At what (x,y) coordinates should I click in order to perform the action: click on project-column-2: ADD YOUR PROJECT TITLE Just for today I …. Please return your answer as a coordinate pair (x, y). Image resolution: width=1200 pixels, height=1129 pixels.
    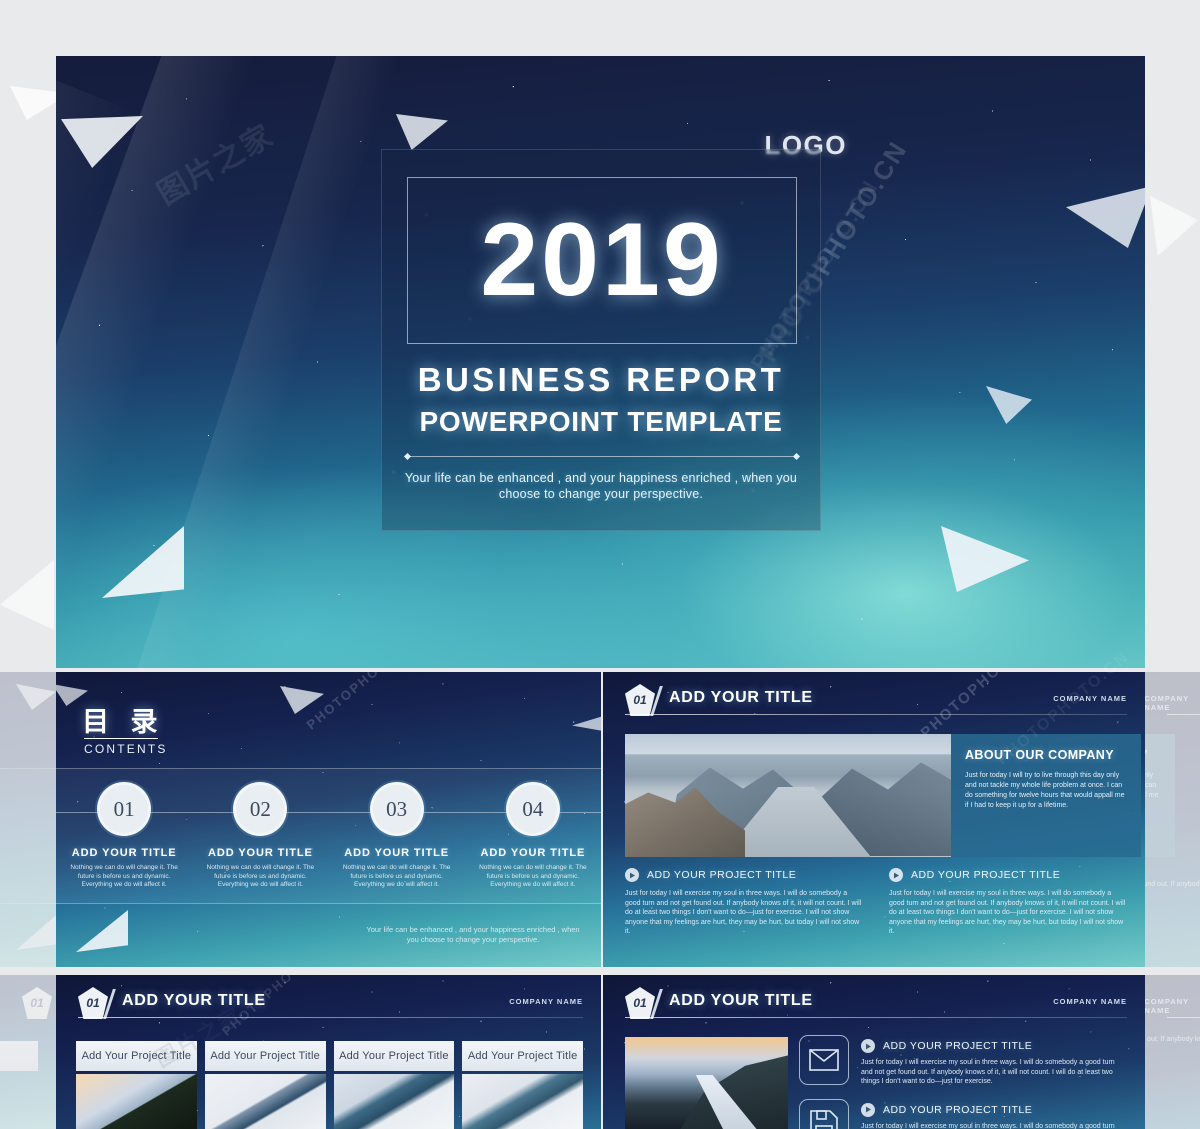
    Looking at the image, I should click on (1008, 902).